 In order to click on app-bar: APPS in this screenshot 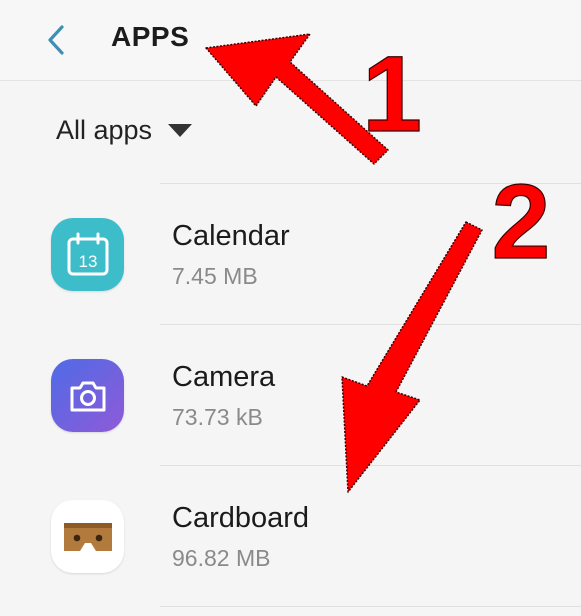, I will do `click(290, 40)`.